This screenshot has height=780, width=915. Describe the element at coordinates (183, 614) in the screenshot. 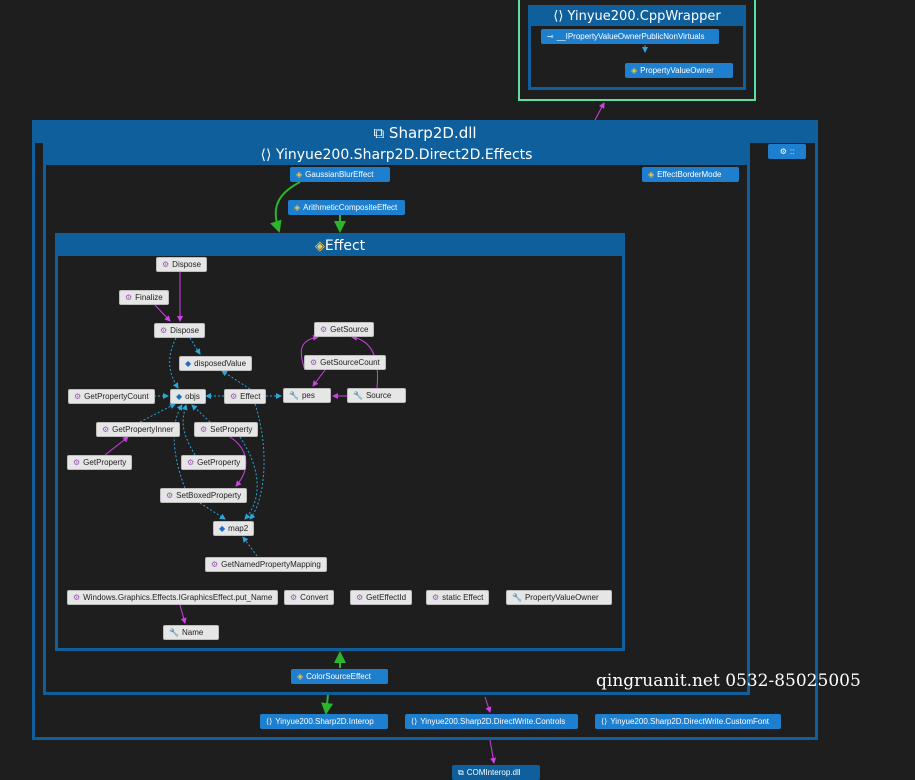

I see `edge-putname-name` at that location.